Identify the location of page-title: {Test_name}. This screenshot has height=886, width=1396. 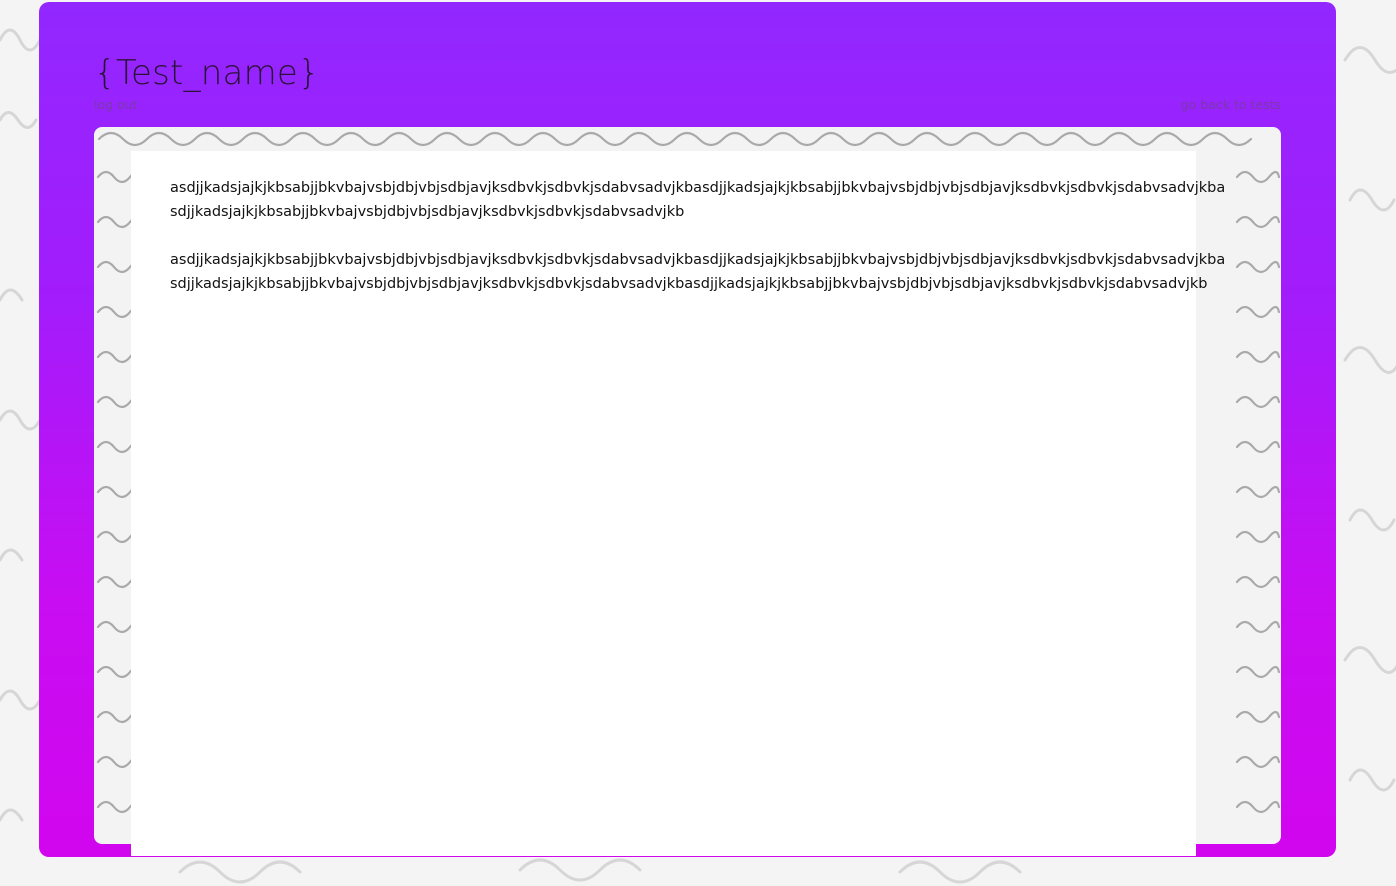
(207, 73).